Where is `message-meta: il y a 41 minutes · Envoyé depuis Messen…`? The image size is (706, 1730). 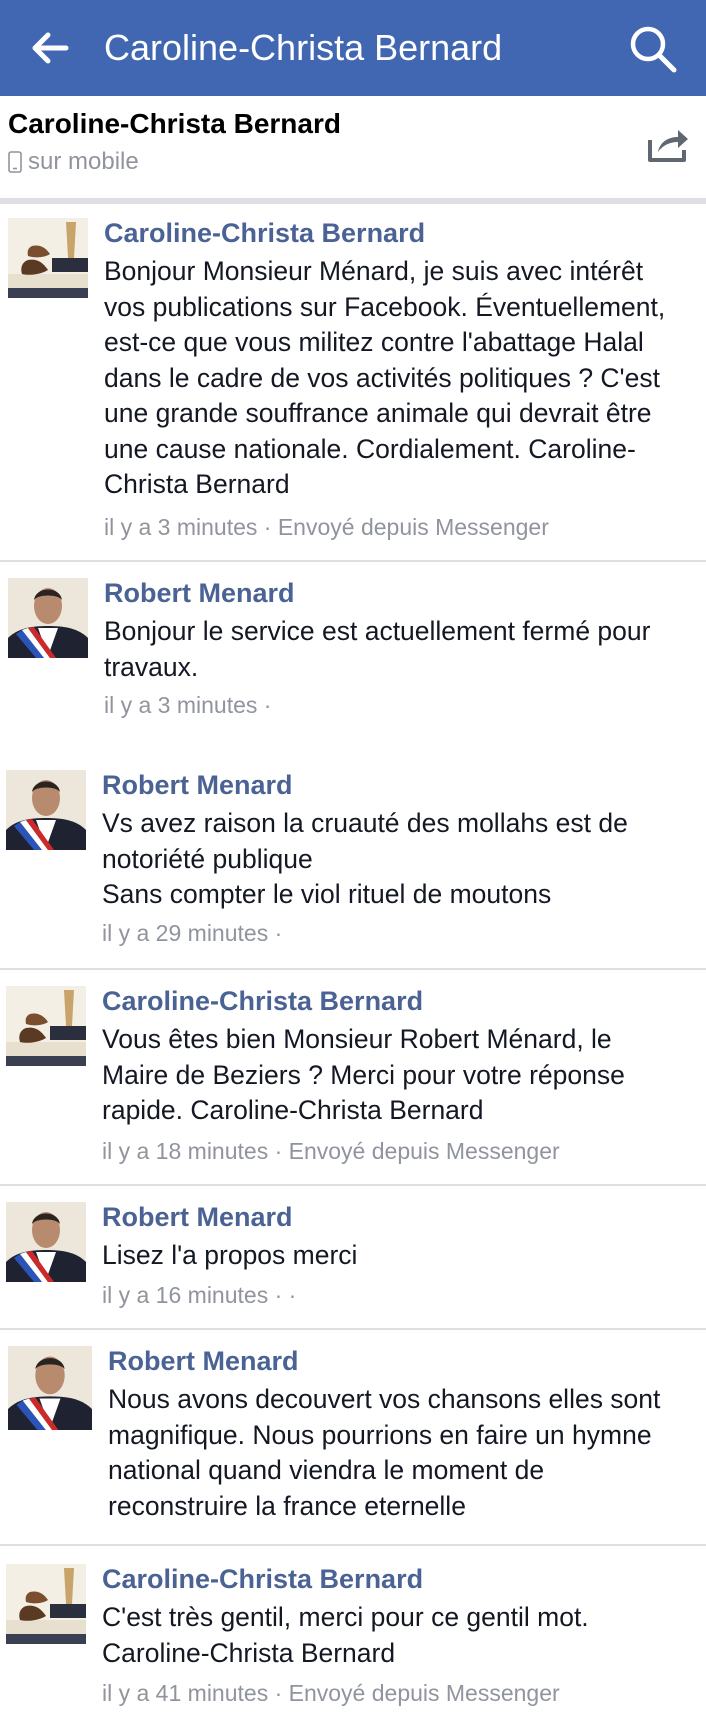 message-meta: il y a 41 minutes · Envoyé depuis Messen… is located at coordinates (331, 1693).